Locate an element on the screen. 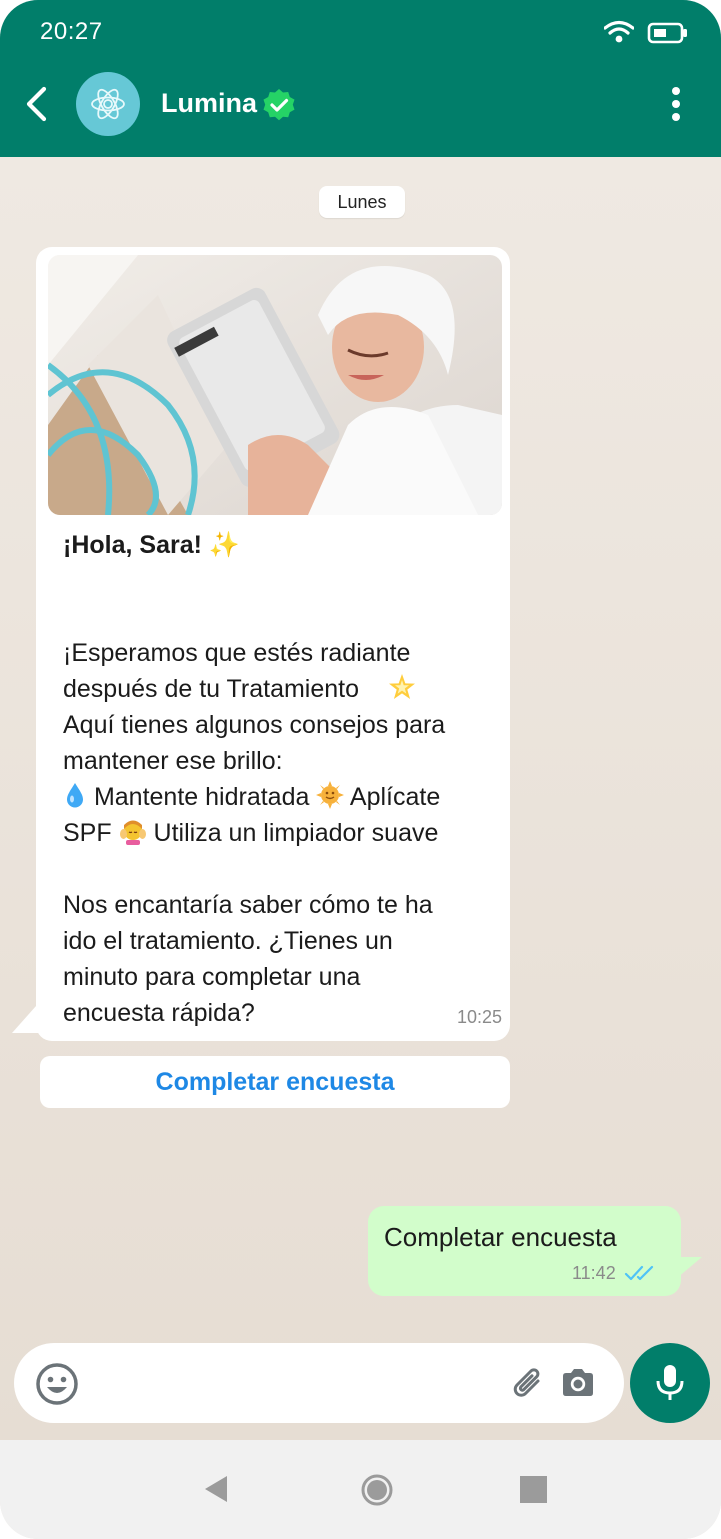 The image size is (721, 1539). body-line: ¡Esperamos que estés radiante is located at coordinates (237, 653).